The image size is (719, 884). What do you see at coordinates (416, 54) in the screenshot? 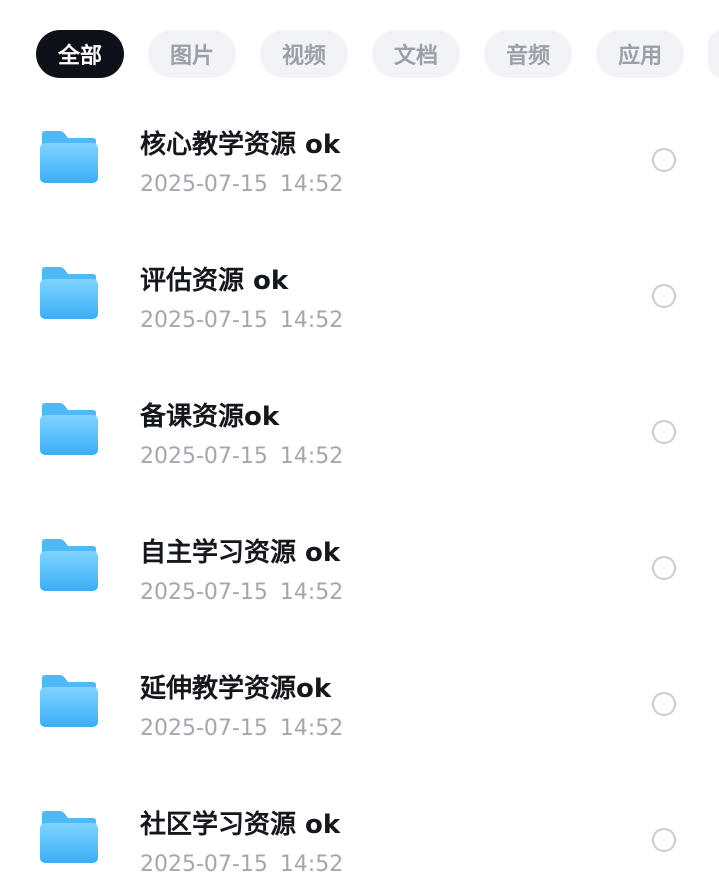
I see `filter-documents-chip: 文档` at bounding box center [416, 54].